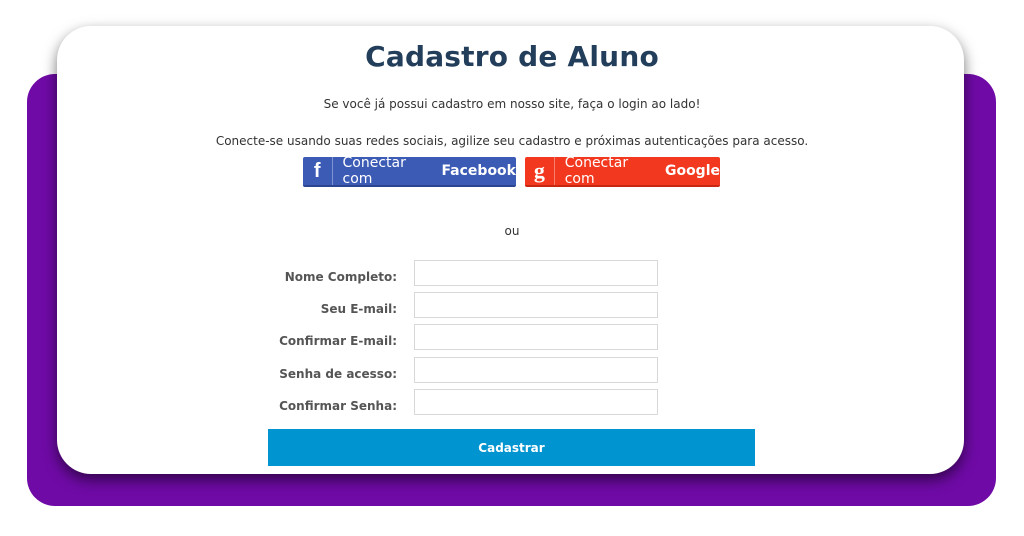 Image resolution: width=1024 pixels, height=536 pixels. I want to click on email-label: Seu E-mail:, so click(358, 309).